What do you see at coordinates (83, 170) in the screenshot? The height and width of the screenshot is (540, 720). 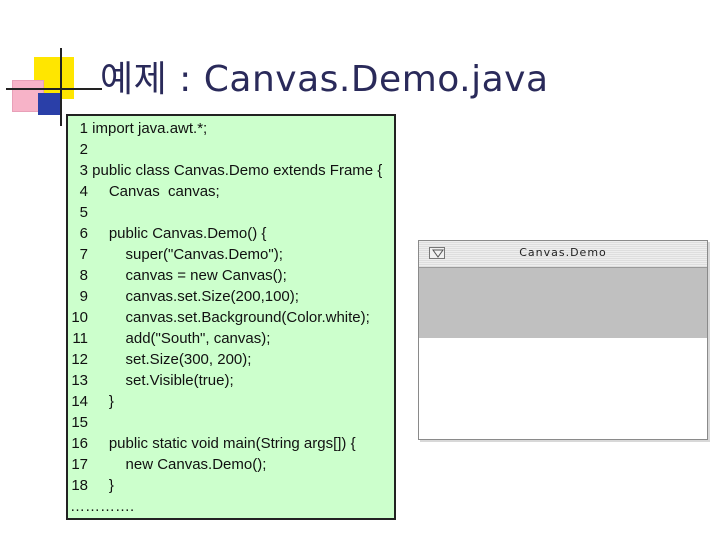 I see `line-number: 3` at bounding box center [83, 170].